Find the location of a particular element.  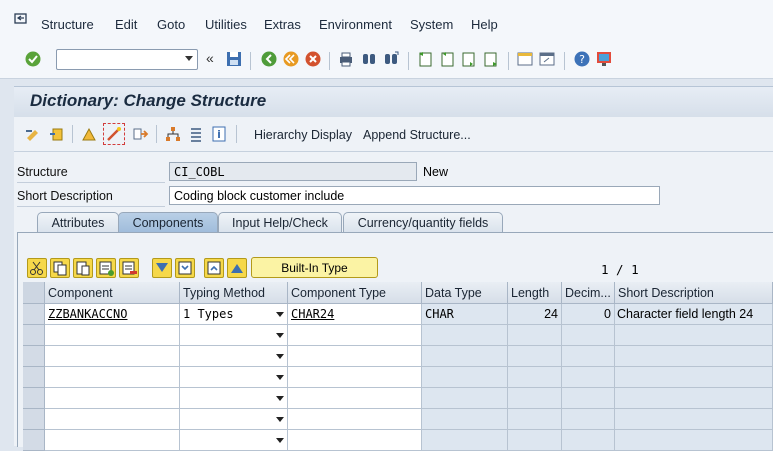

tab-input-help-check: Input Help/Check is located at coordinates (280, 222).